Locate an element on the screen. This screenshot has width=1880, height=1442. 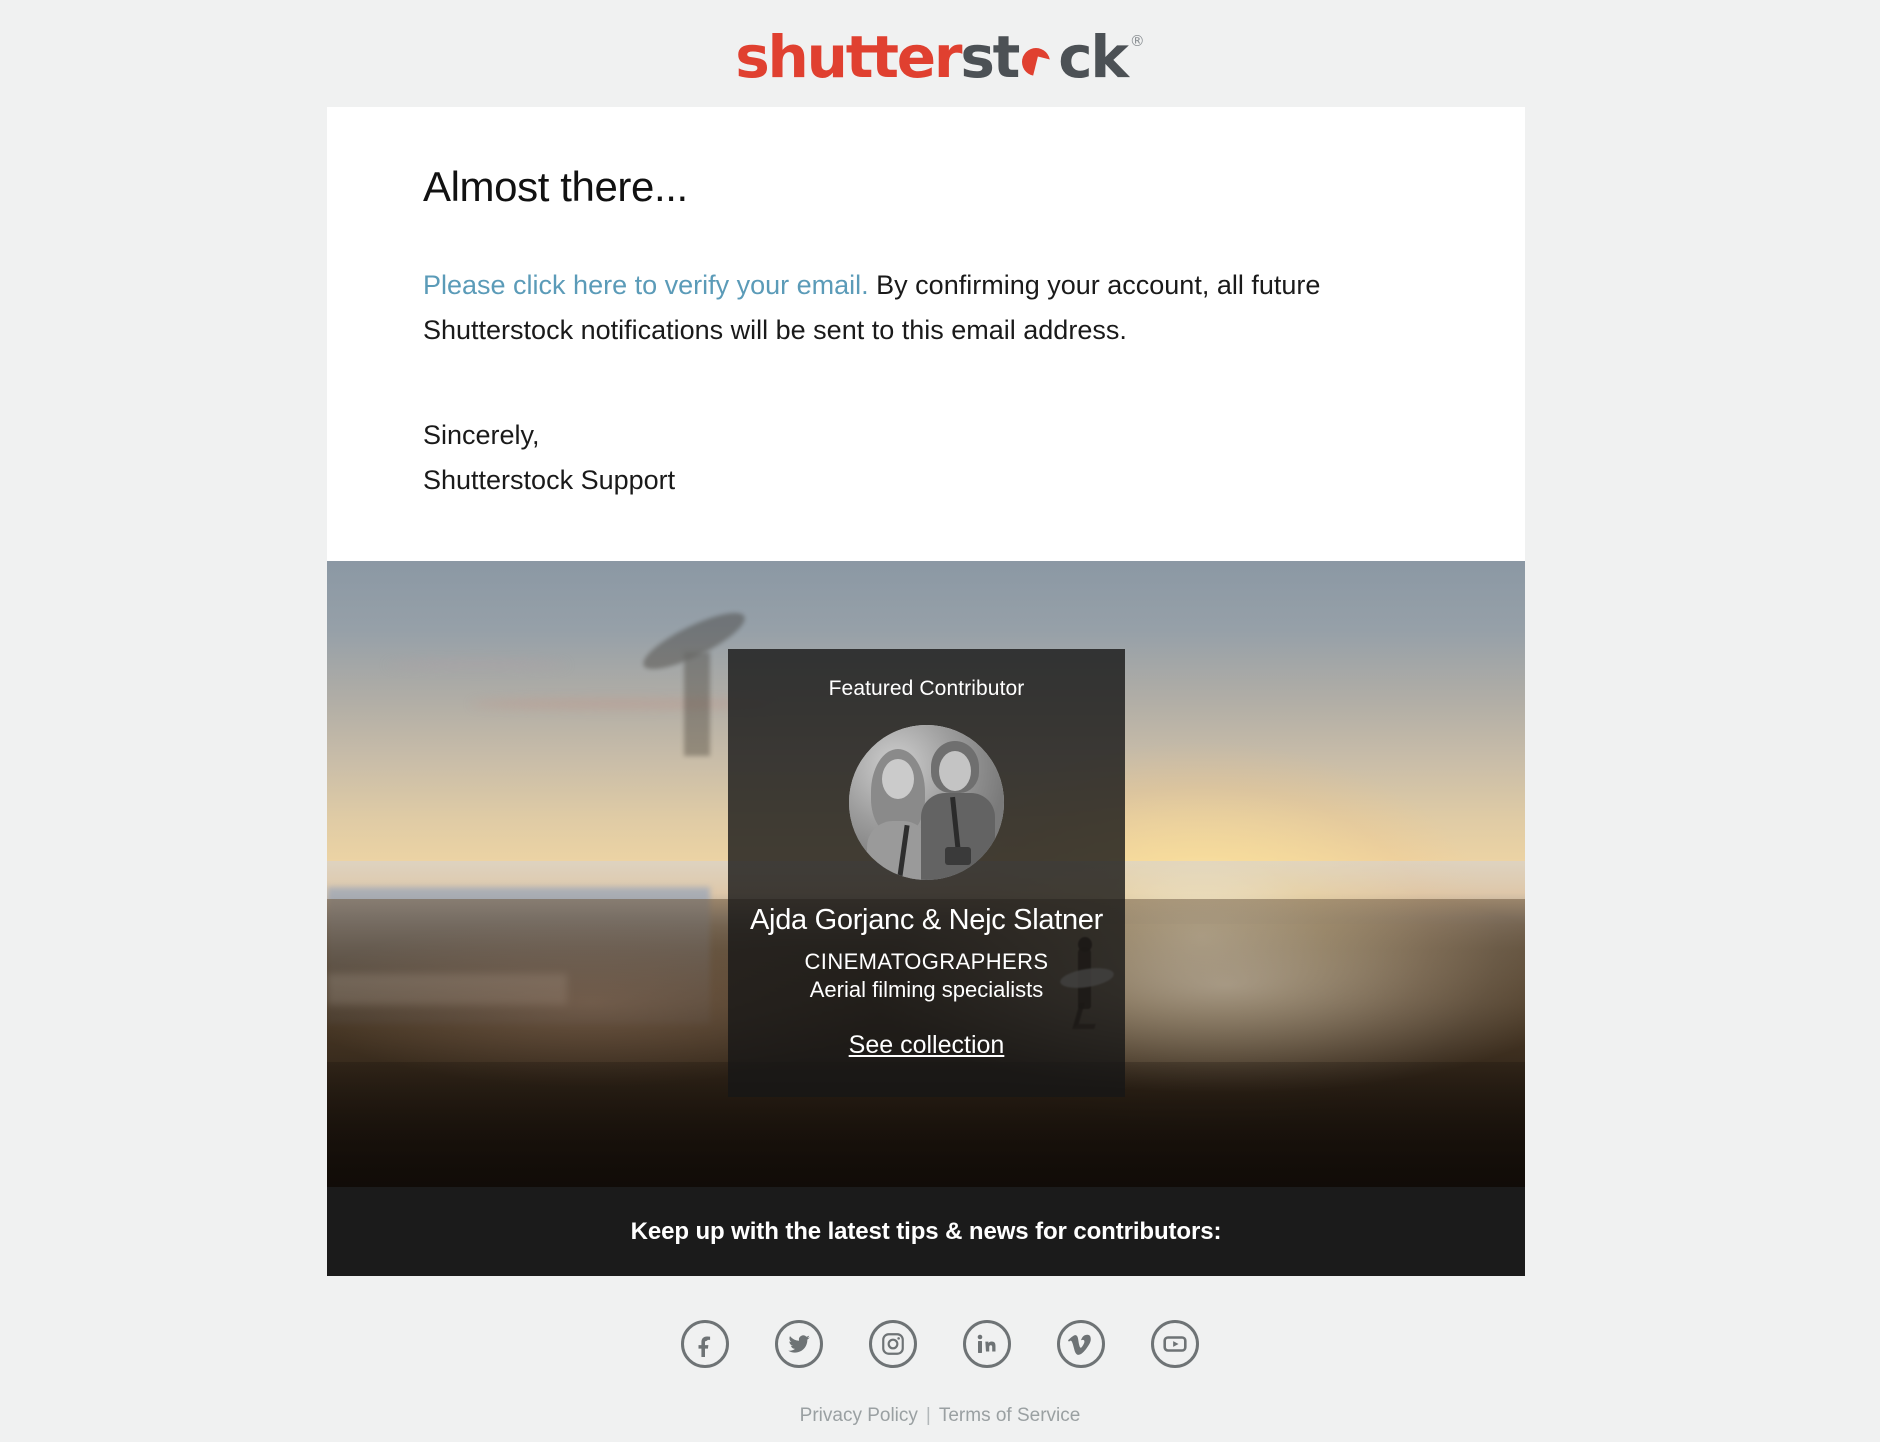
verify-email-link: Please click here to verify your email. is located at coordinates (646, 285).